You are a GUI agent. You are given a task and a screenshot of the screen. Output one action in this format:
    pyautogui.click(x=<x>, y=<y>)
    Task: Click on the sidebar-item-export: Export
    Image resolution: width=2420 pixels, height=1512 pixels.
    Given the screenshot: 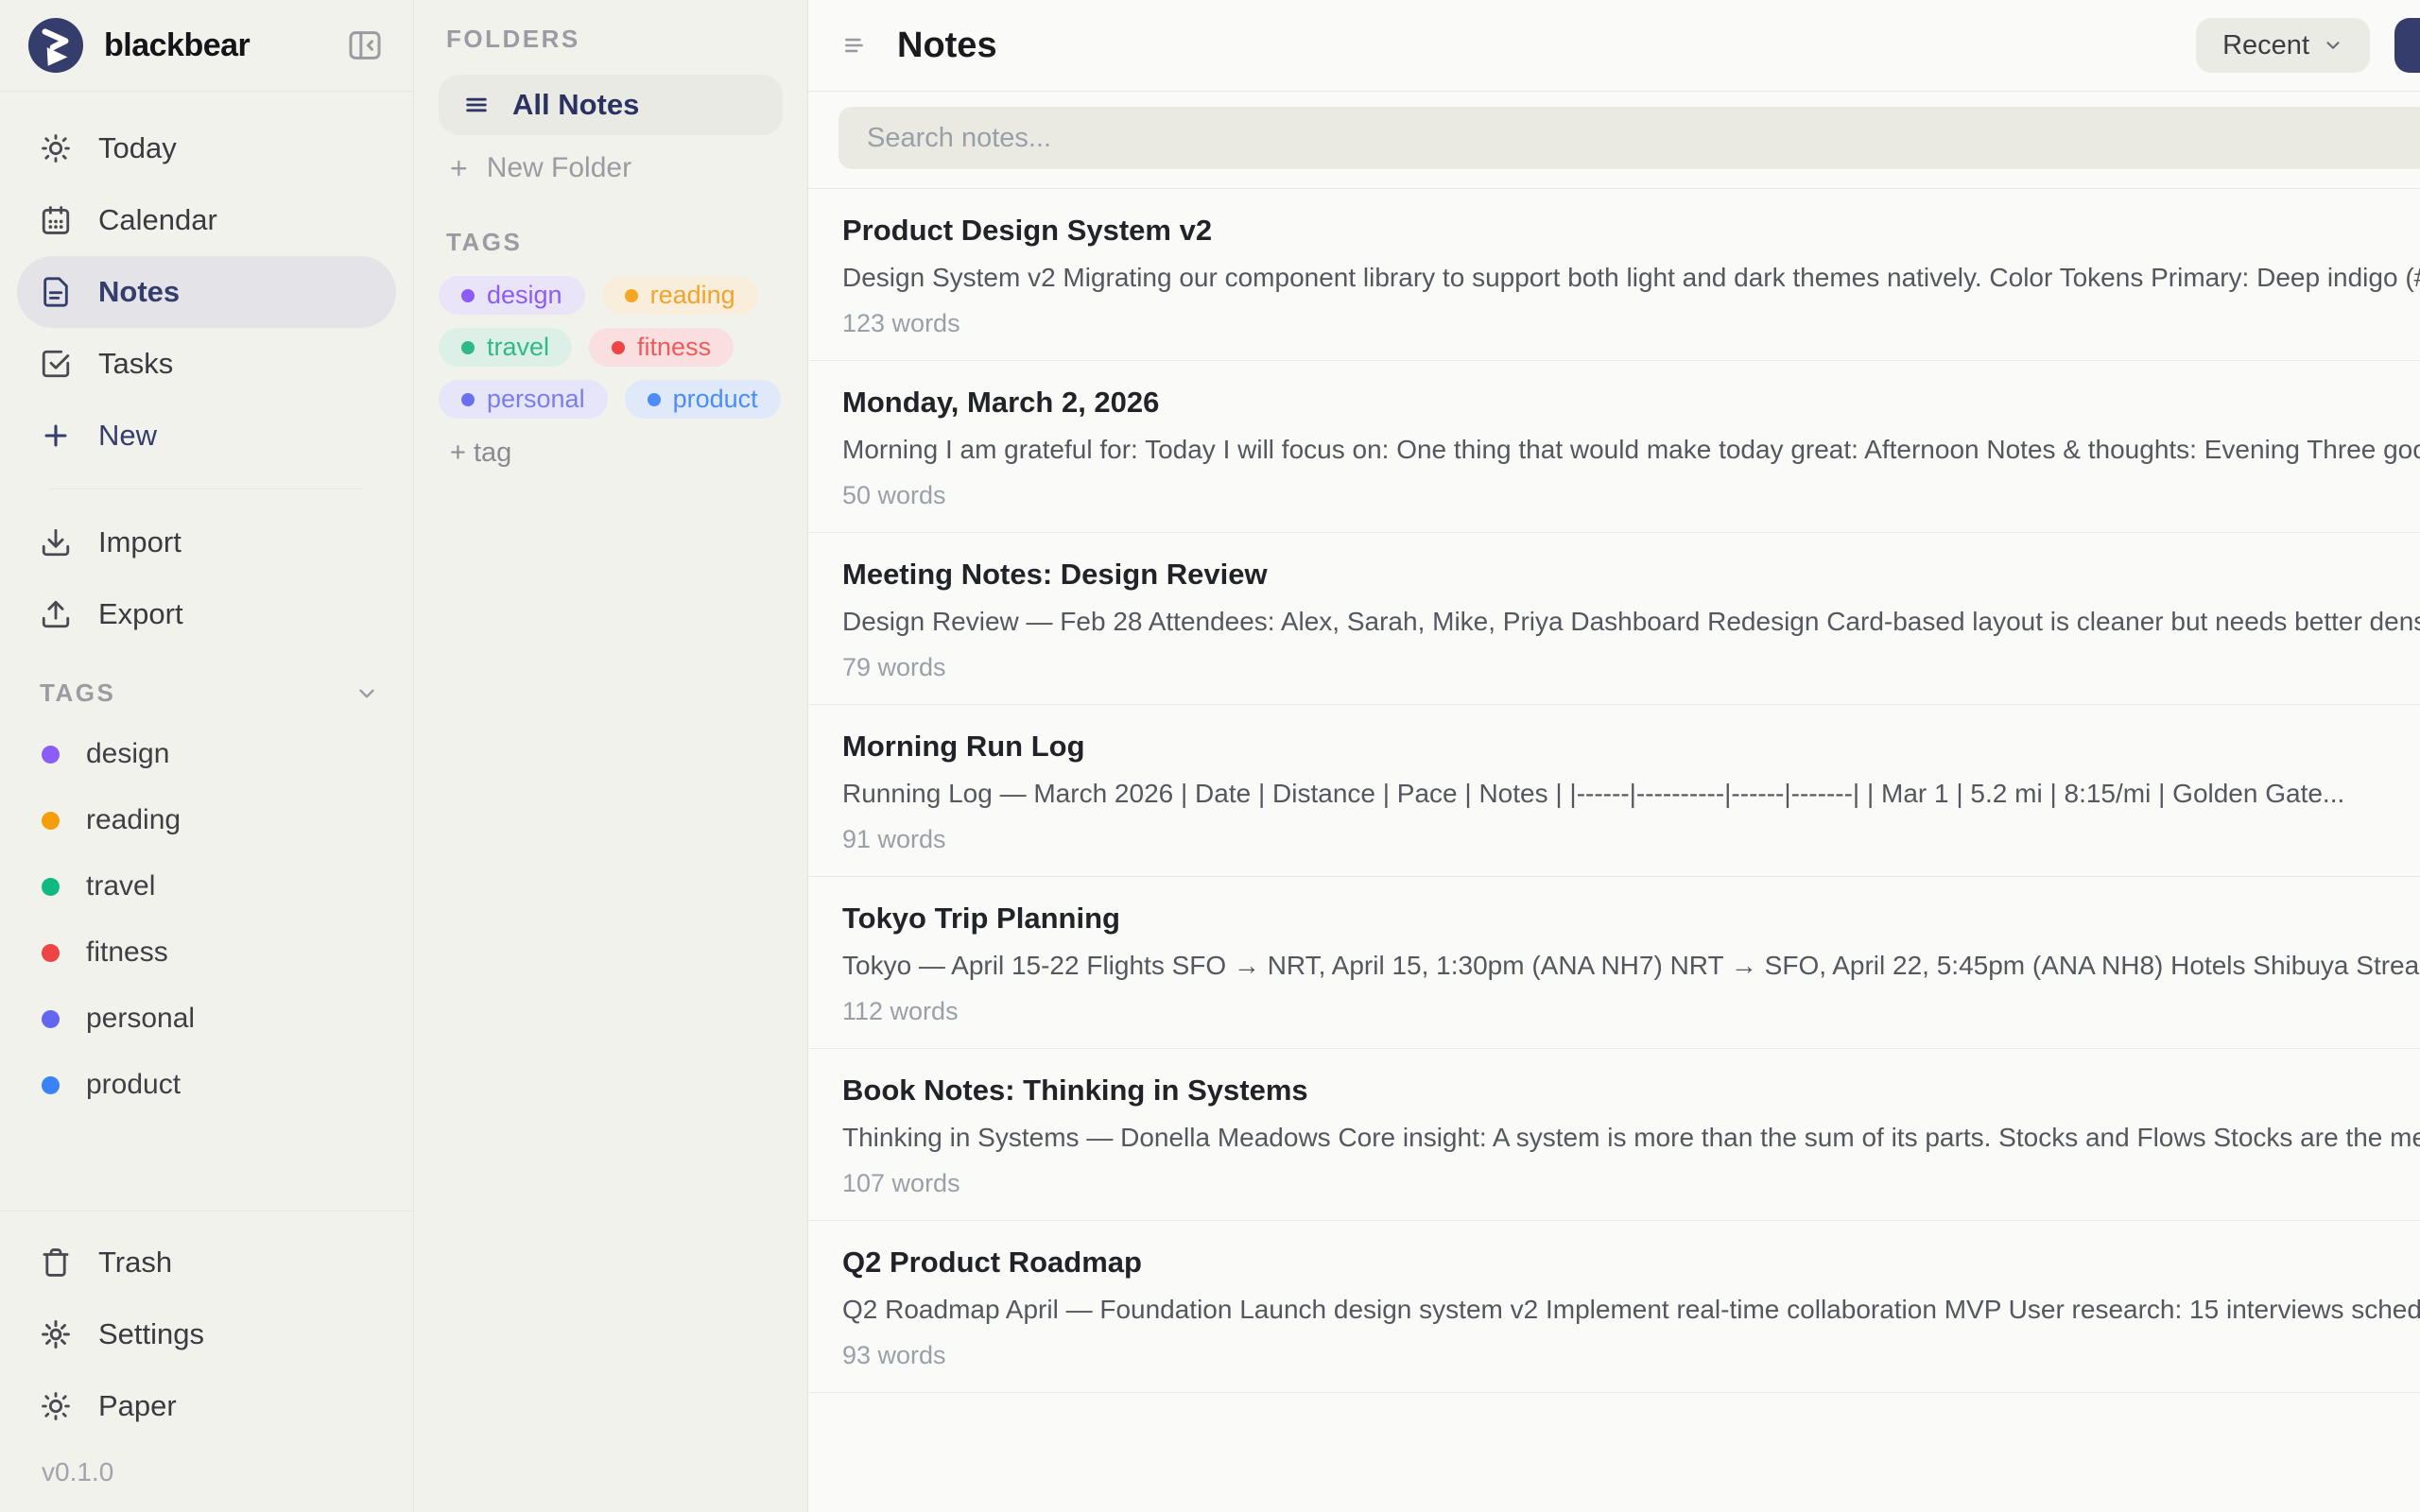 What is the action you would take?
    pyautogui.click(x=206, y=614)
    